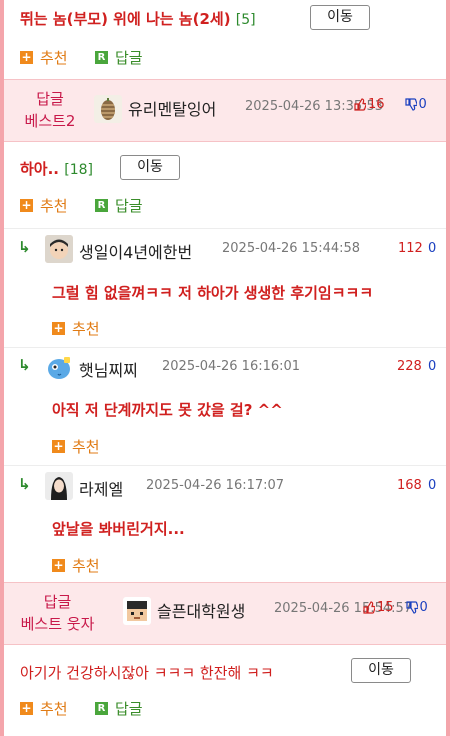 The height and width of the screenshot is (736, 450). What do you see at coordinates (291, 248) in the screenshot?
I see `timestamp: 2025-04-26 15:44:58` at bounding box center [291, 248].